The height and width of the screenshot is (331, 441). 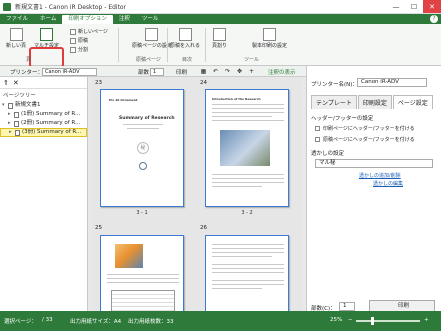 What do you see at coordinates (365, 128) in the screenshot?
I see `print-page-header-footer-checkbox: 印刷ページにヘッダー/フッターを付ける` at bounding box center [365, 128].